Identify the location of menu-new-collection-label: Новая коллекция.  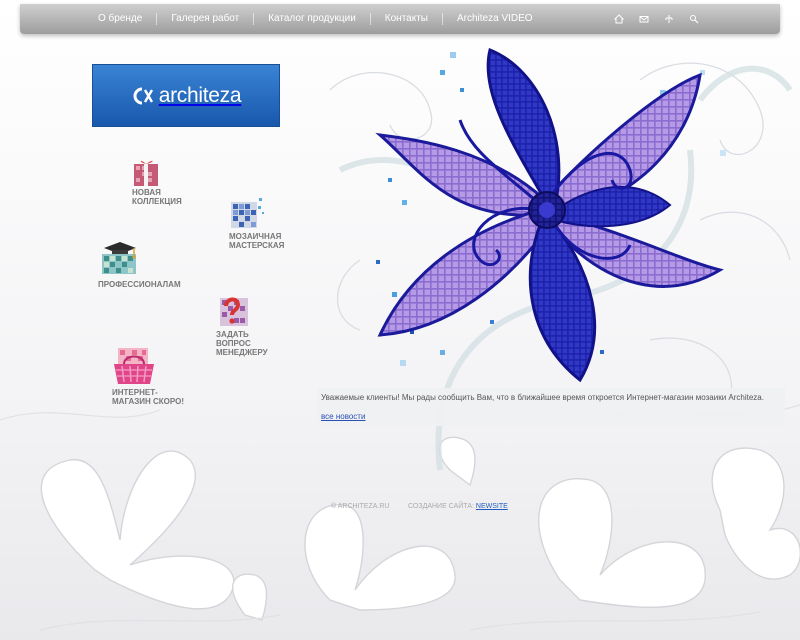
(157, 197).